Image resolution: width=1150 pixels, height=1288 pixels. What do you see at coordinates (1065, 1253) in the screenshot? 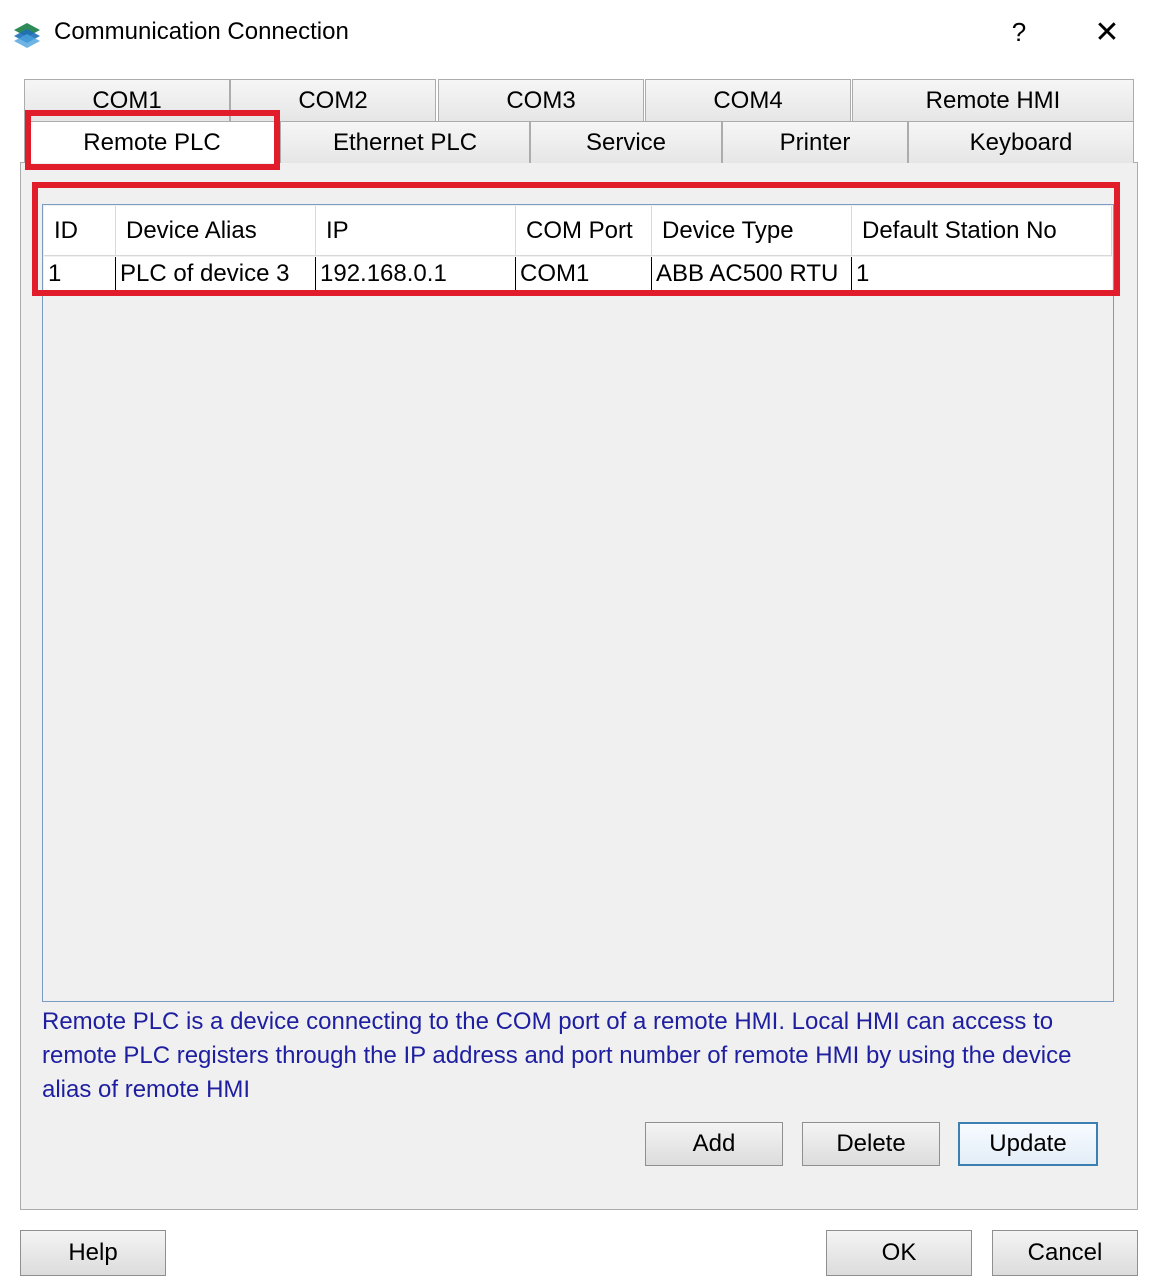
I see `cancel-button: Cancel` at bounding box center [1065, 1253].